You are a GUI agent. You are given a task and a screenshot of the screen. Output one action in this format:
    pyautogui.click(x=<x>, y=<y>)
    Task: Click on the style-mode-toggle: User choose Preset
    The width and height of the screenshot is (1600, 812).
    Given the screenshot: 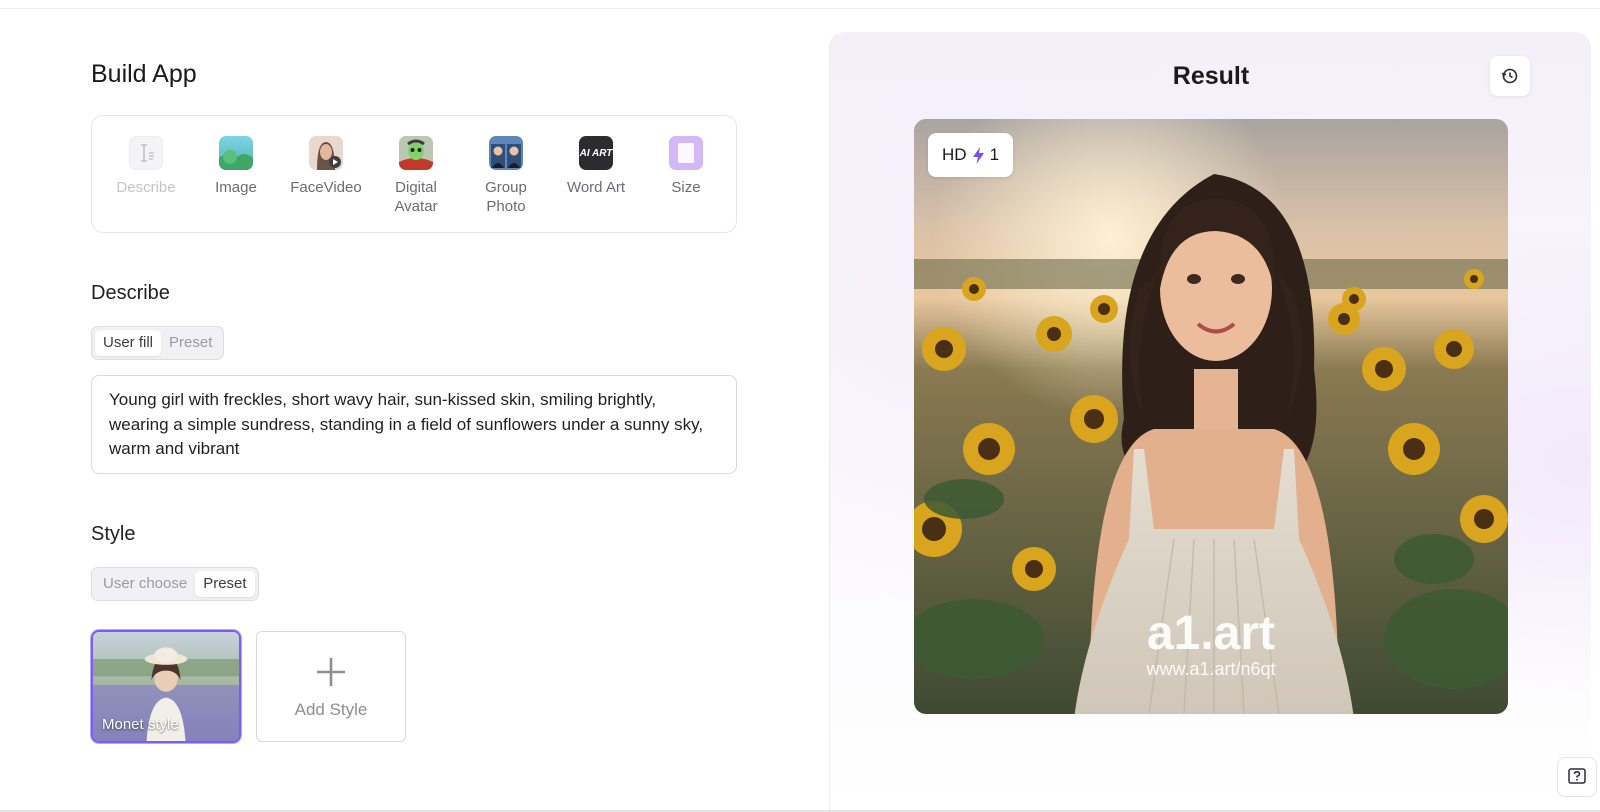 What is the action you would take?
    pyautogui.click(x=175, y=584)
    